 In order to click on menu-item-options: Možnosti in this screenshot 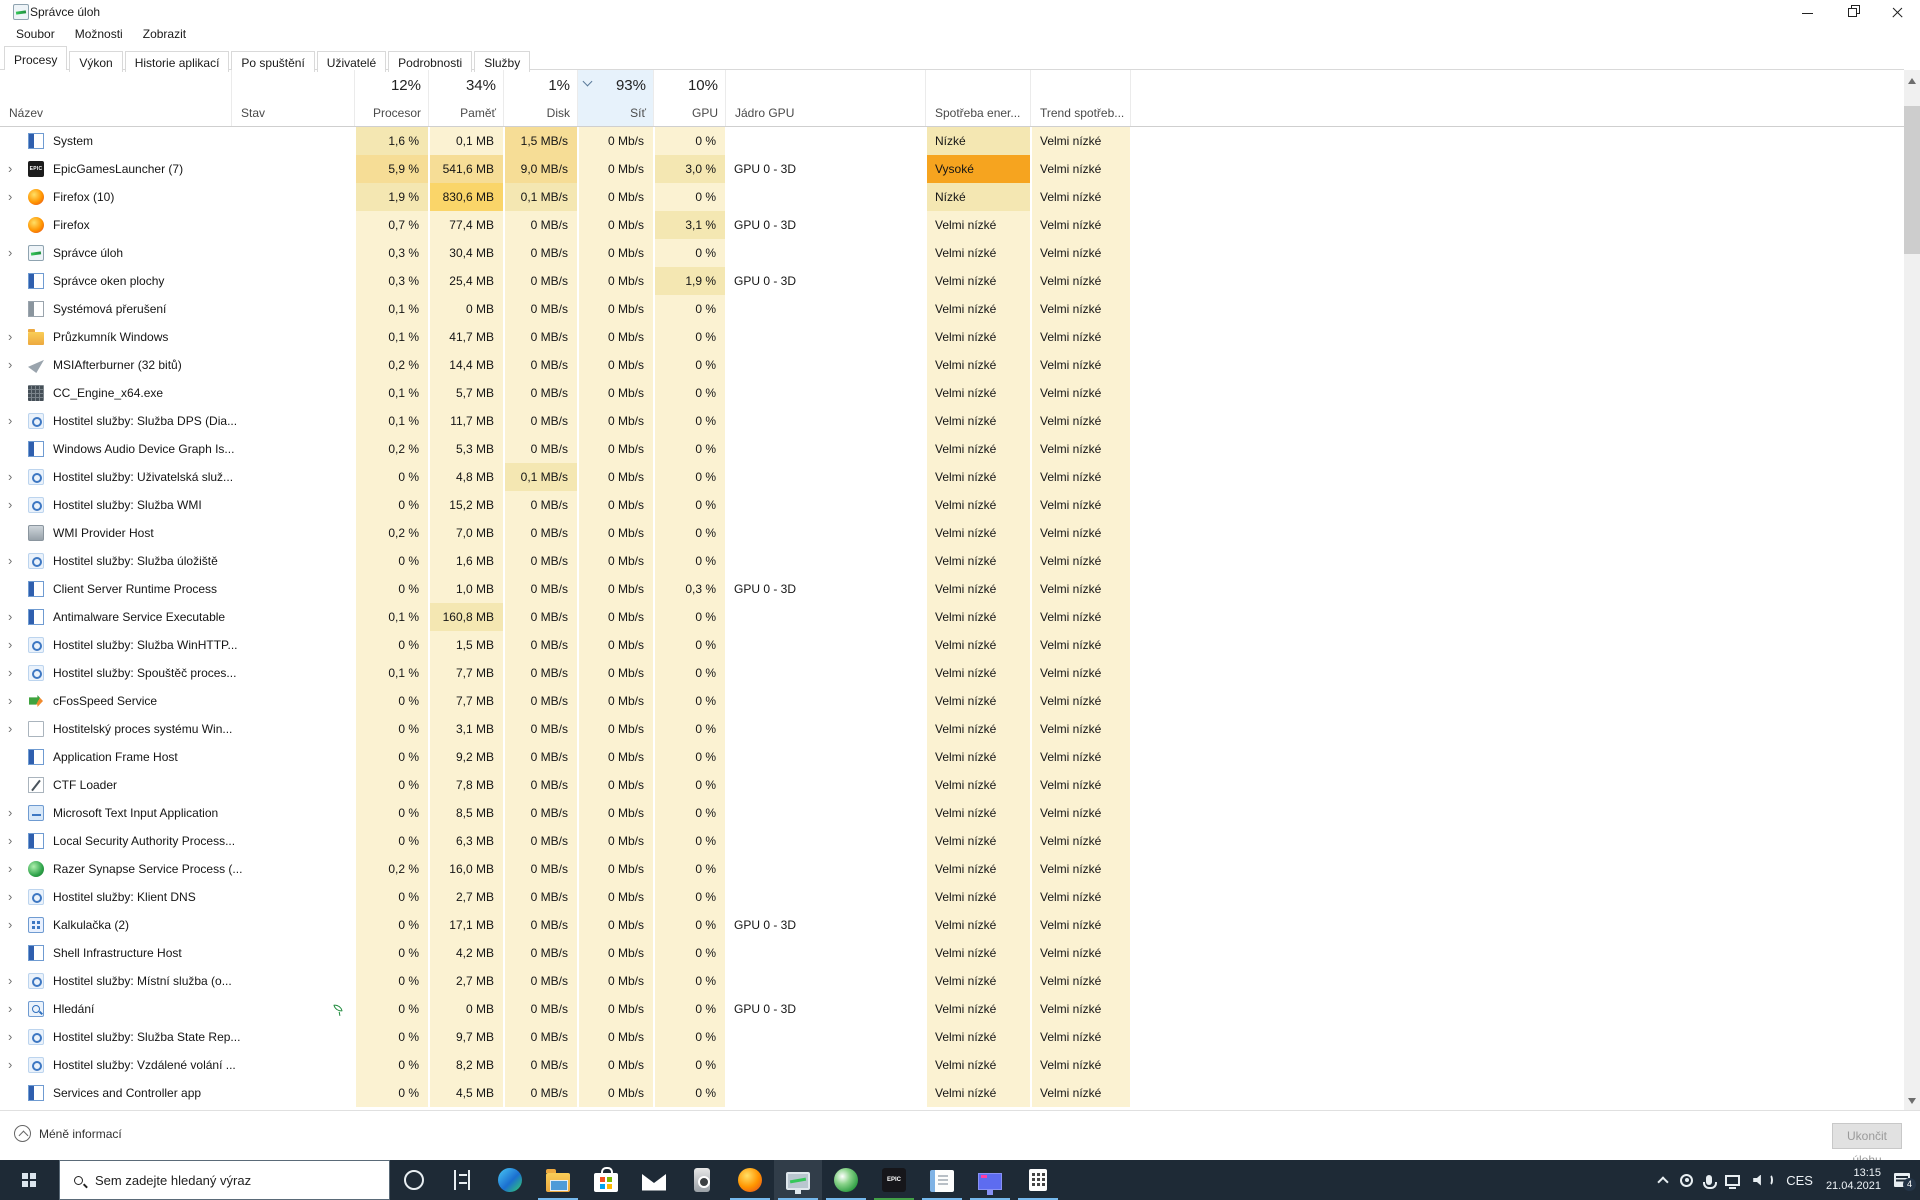, I will do `click(99, 34)`.